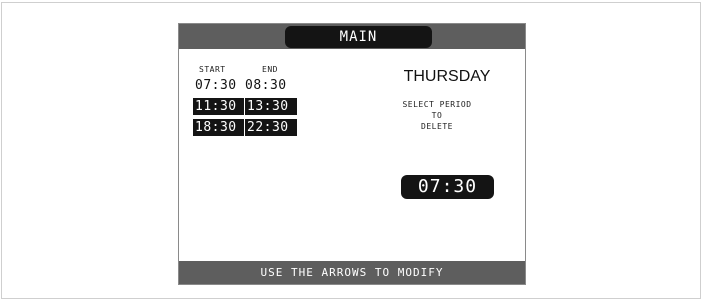  I want to click on end-column-header: END, so click(270, 69).